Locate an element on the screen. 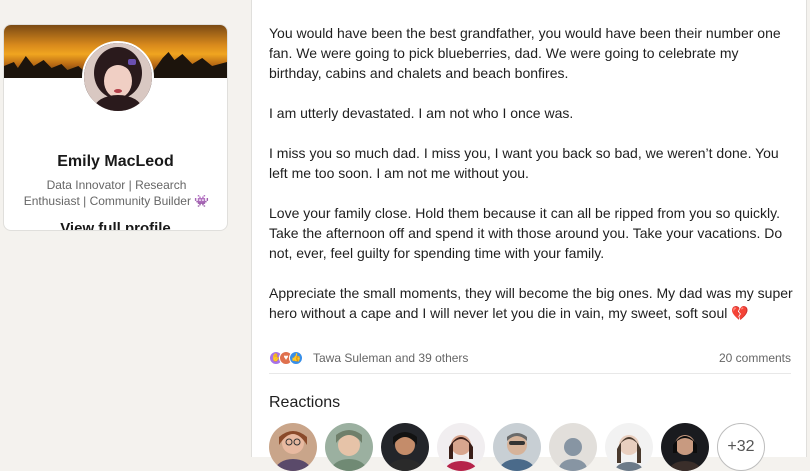  reactions-heading: Reactions is located at coordinates (305, 402).